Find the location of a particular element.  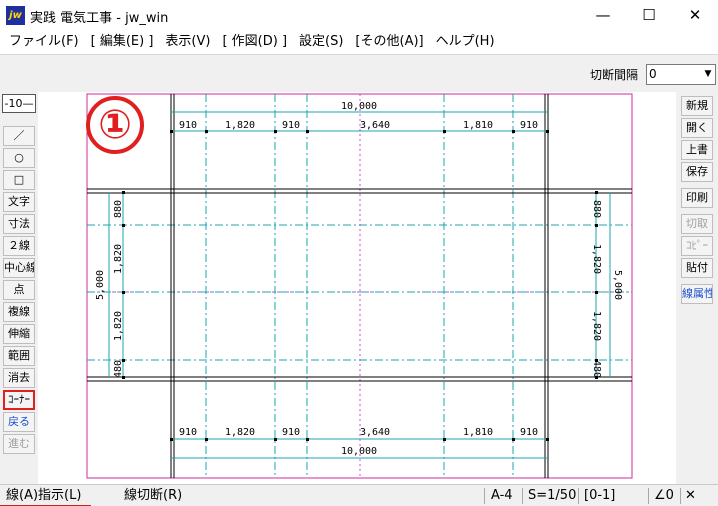

tool-line: ／ is located at coordinates (19, 136).